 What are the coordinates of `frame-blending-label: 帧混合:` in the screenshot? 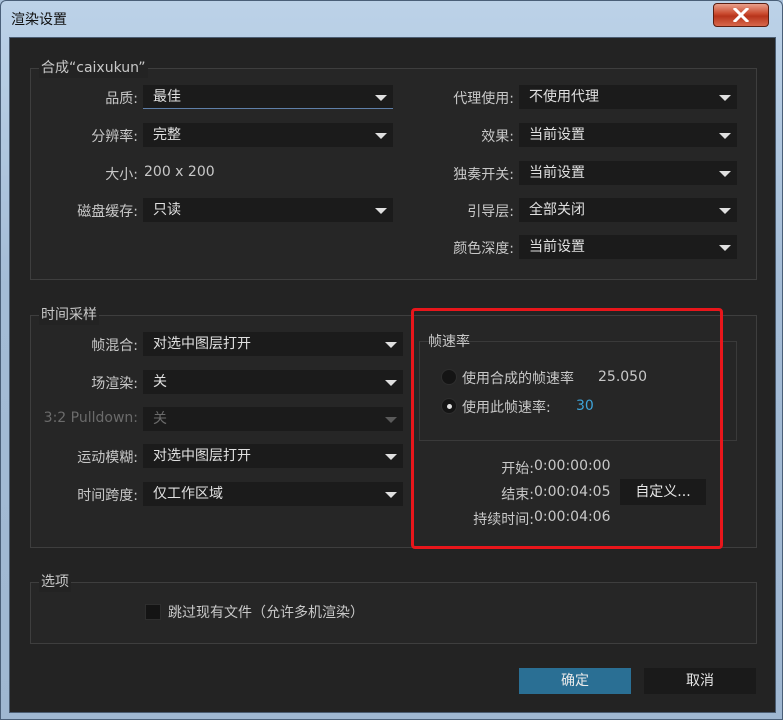 It's located at (114, 346).